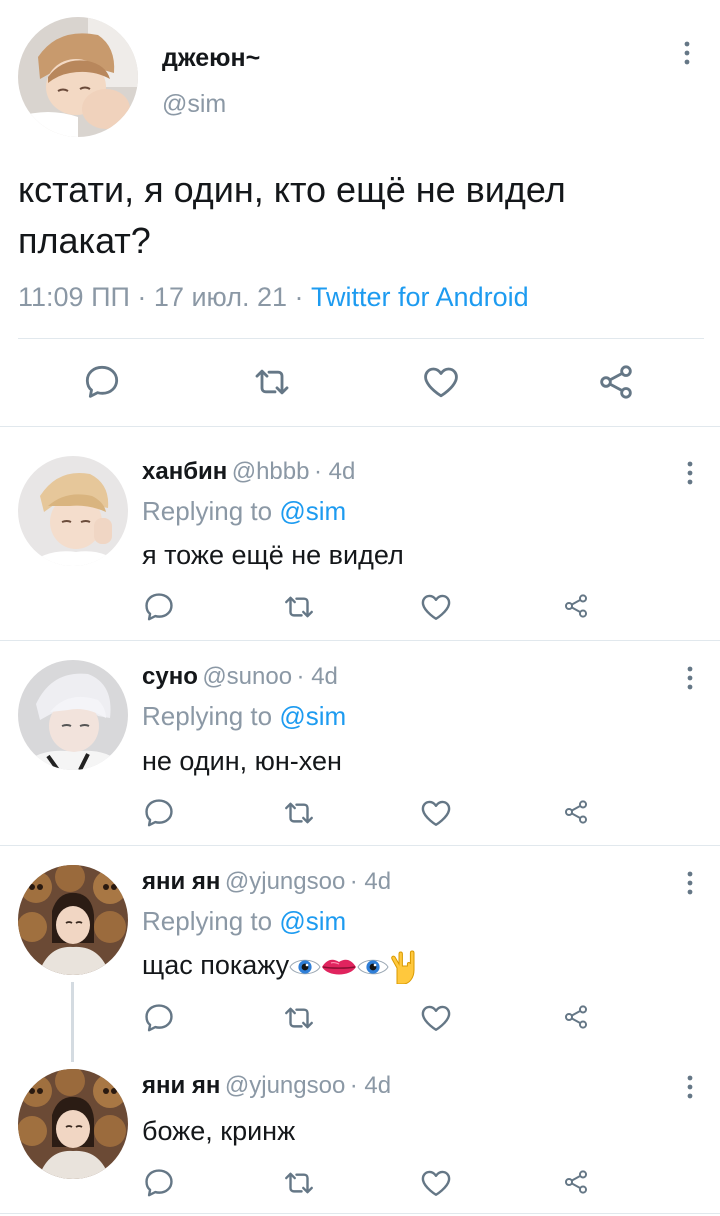 The height and width of the screenshot is (1216, 720). I want to click on reply-text-row: щас покажу, so click(280, 967).